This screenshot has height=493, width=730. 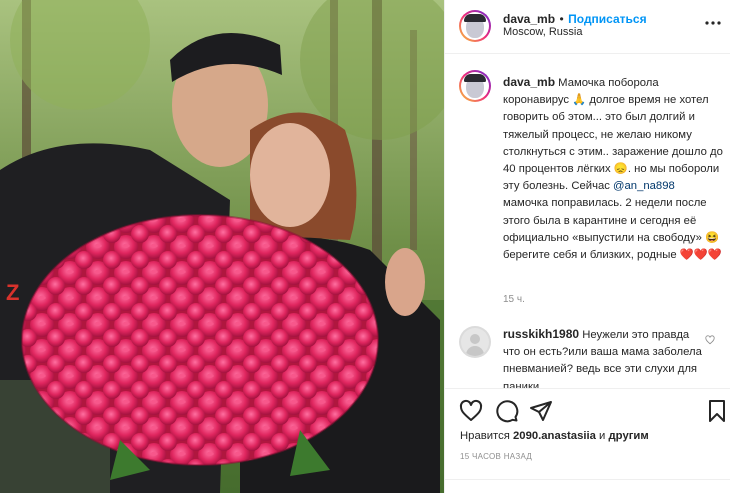 I want to click on commenter-username: russkikh1980, so click(x=541, y=334).